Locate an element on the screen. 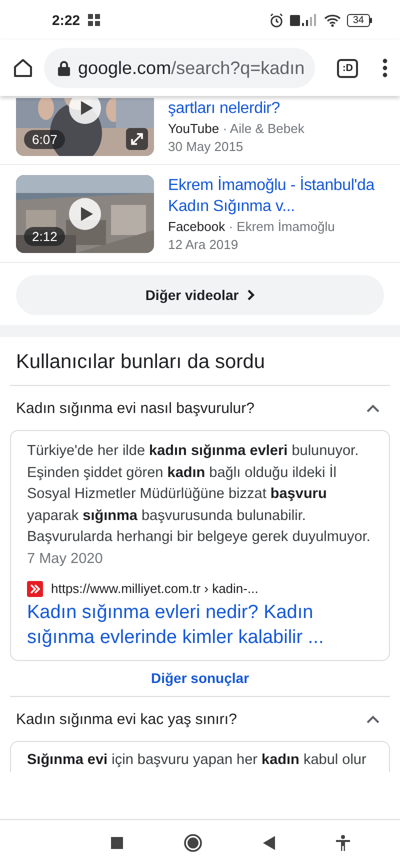 Image resolution: width=400 pixels, height=866 pixels. answer-snippet: Türkiye'de her ilde kadın sığınma evleri bulunuyor. Eşinden şiddet gören kadın bağlı olduğu ildeki İl Sosyal Hizmetler Müdürlüğüne bizzat başvuru yaparak sığınma başvurusunda bulunabilir. Başvurularda herhangi bir belgeye gerek duyulmuyor. is located at coordinates (198, 494).